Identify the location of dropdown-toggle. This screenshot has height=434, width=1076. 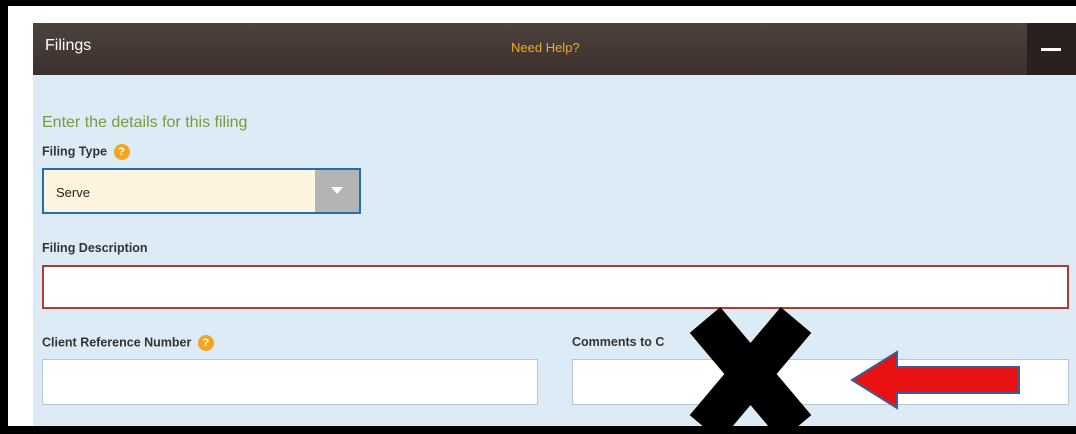
(337, 191).